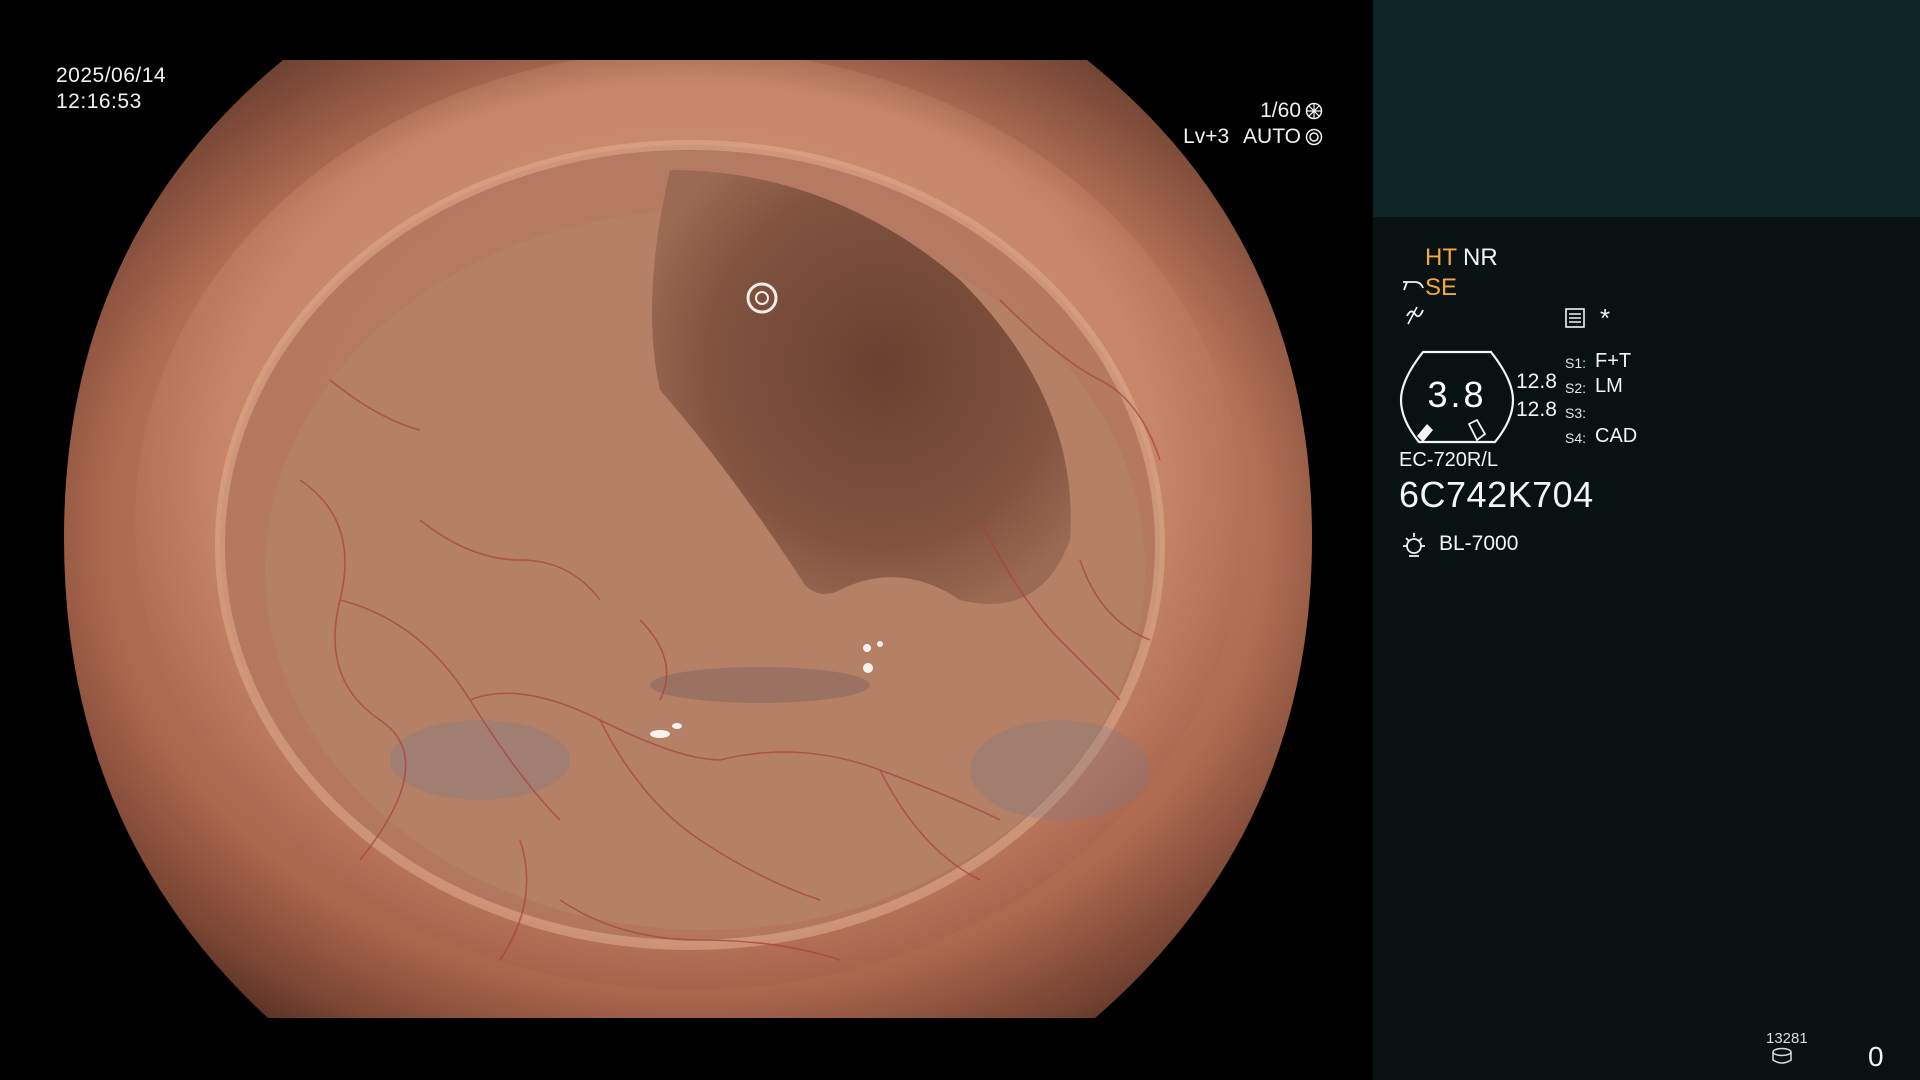  I want to click on image-counter: 13281, so click(1787, 1038).